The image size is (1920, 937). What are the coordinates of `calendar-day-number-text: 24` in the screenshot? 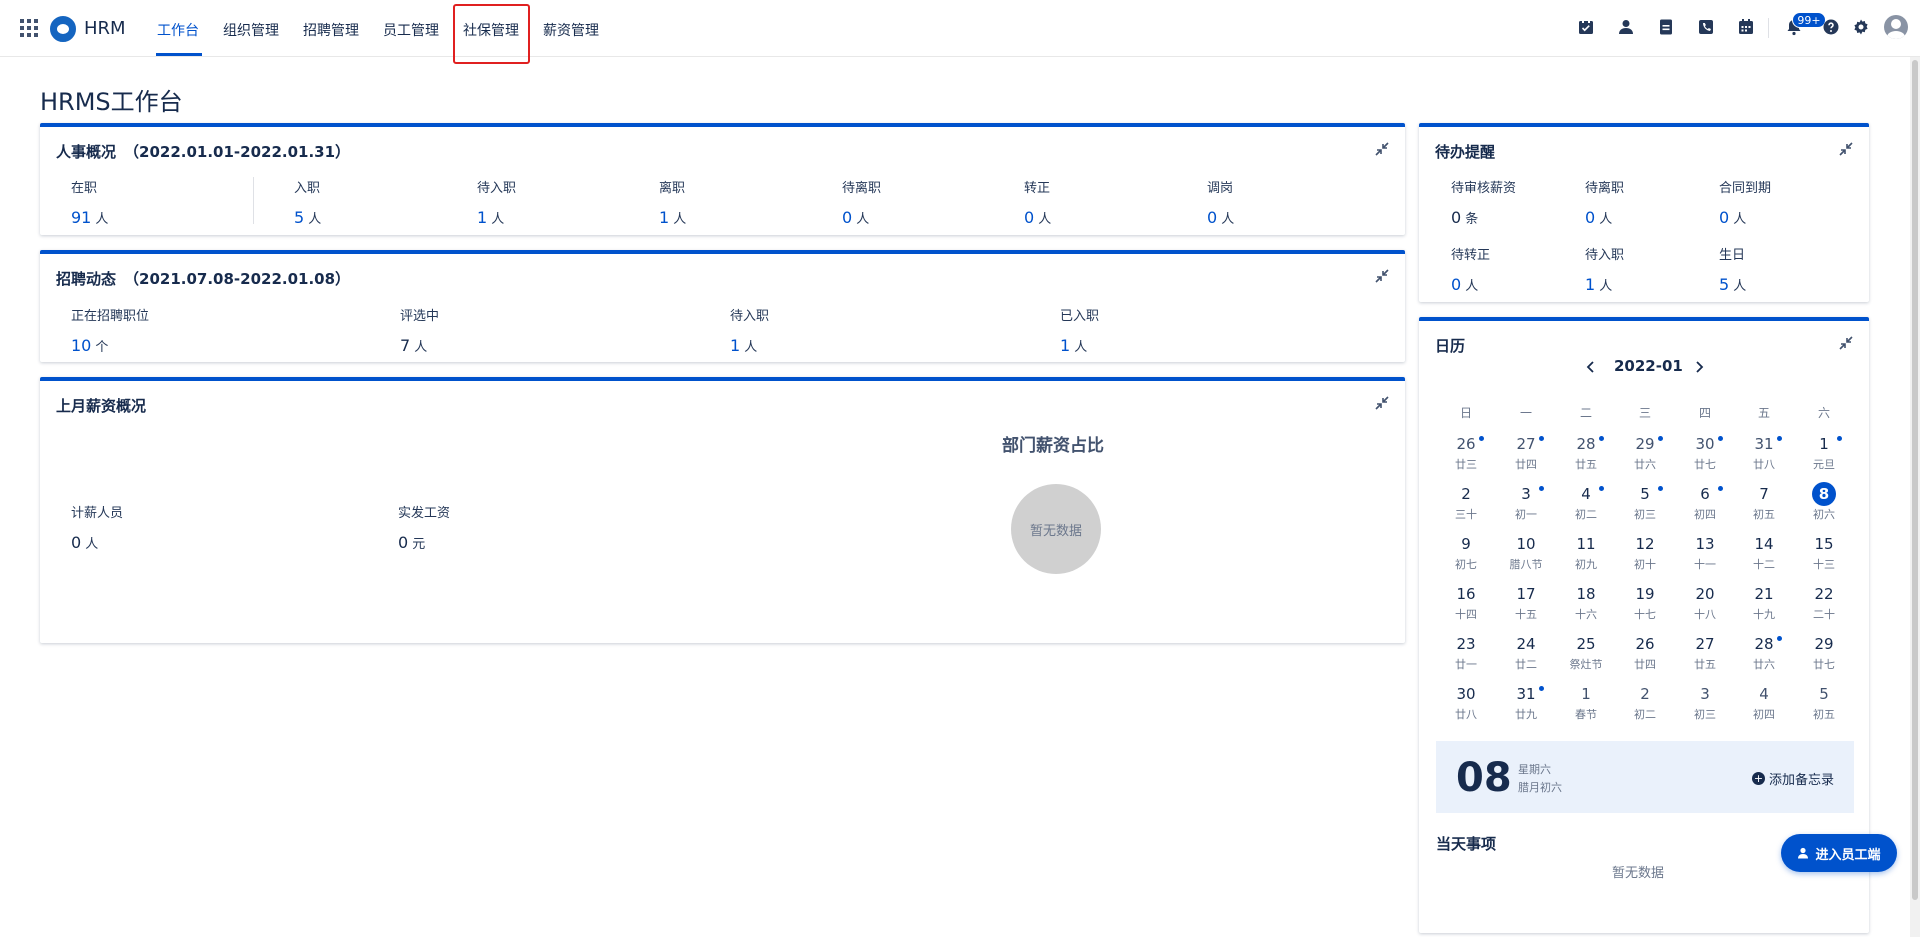 It's located at (1526, 644).